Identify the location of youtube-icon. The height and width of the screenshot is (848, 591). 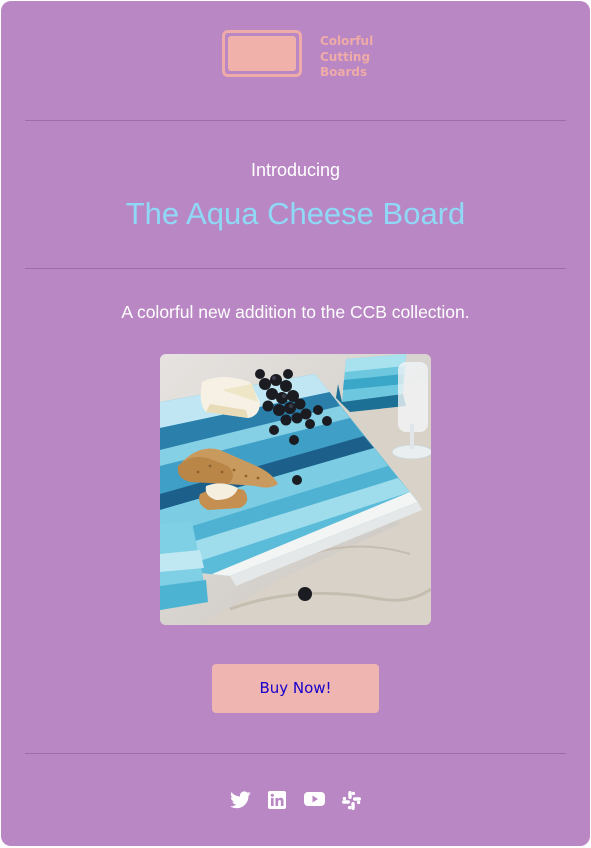
(315, 801).